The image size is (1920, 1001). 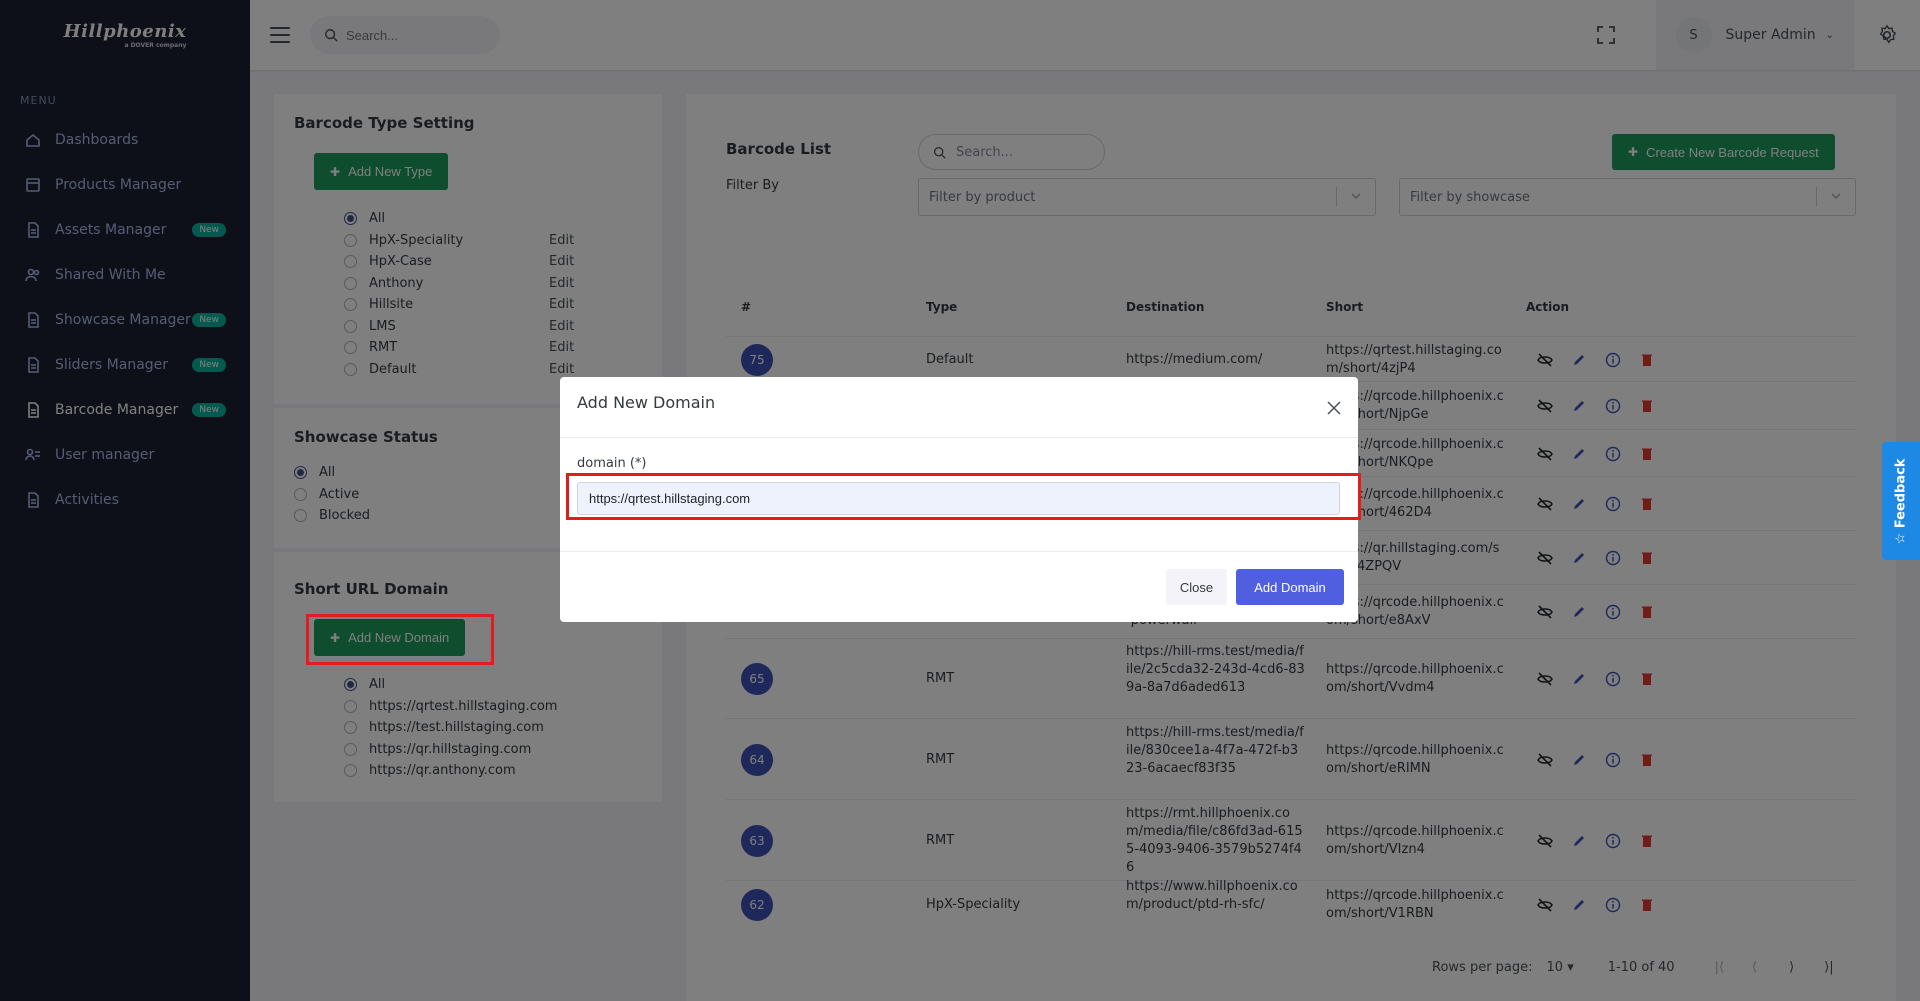 I want to click on modal-title: Add New Domain, so click(x=646, y=402).